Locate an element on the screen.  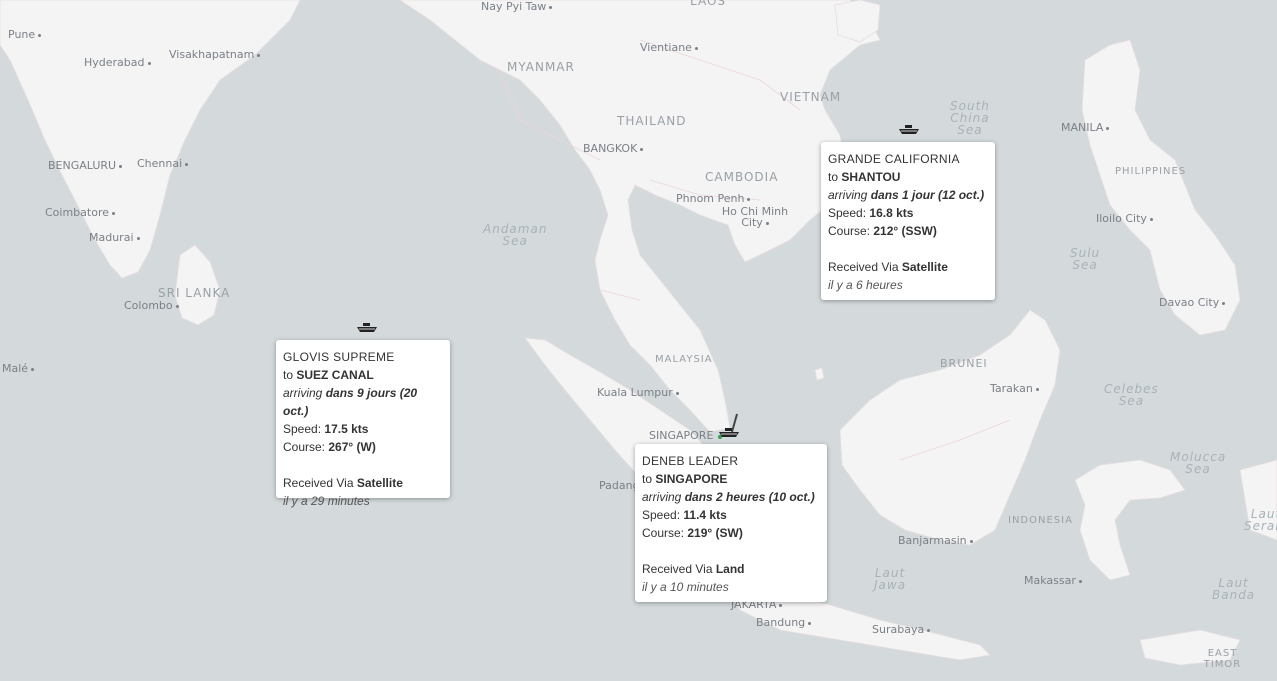
country-label-thailand: THAILAND is located at coordinates (652, 121).